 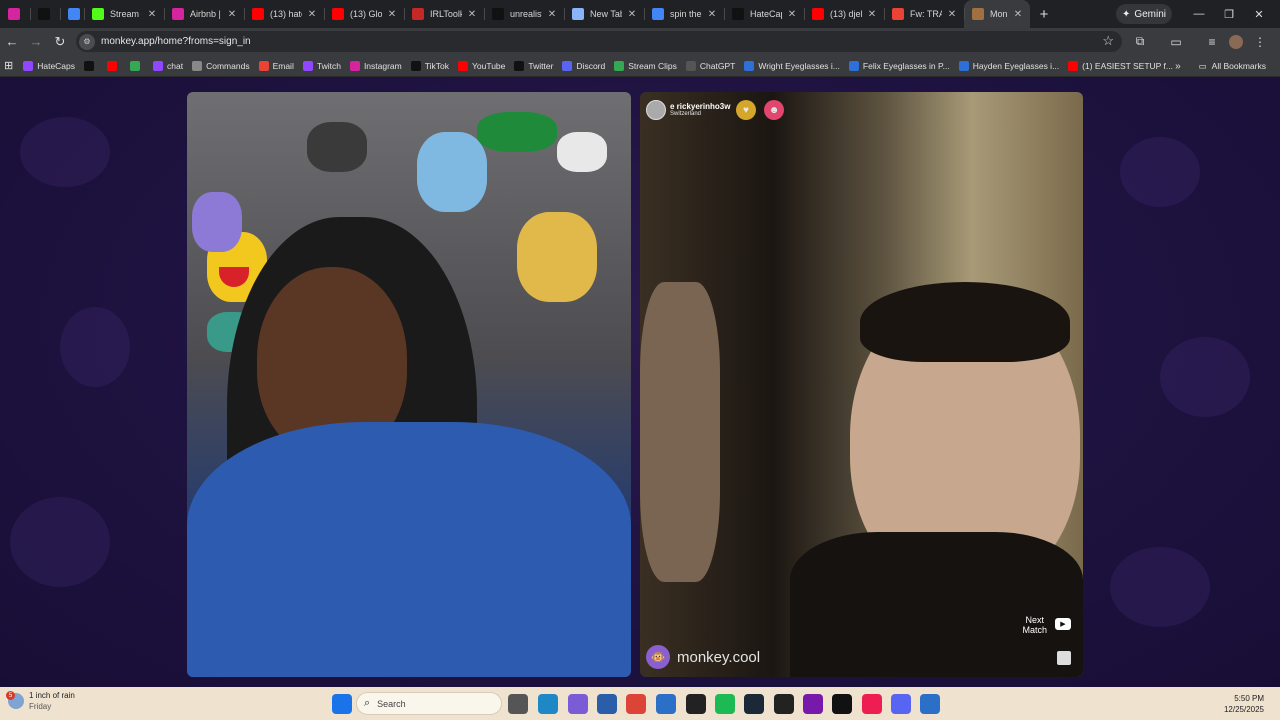 What do you see at coordinates (444, 14) in the screenshot?
I see `browser-tab: IRLToolki ✕` at bounding box center [444, 14].